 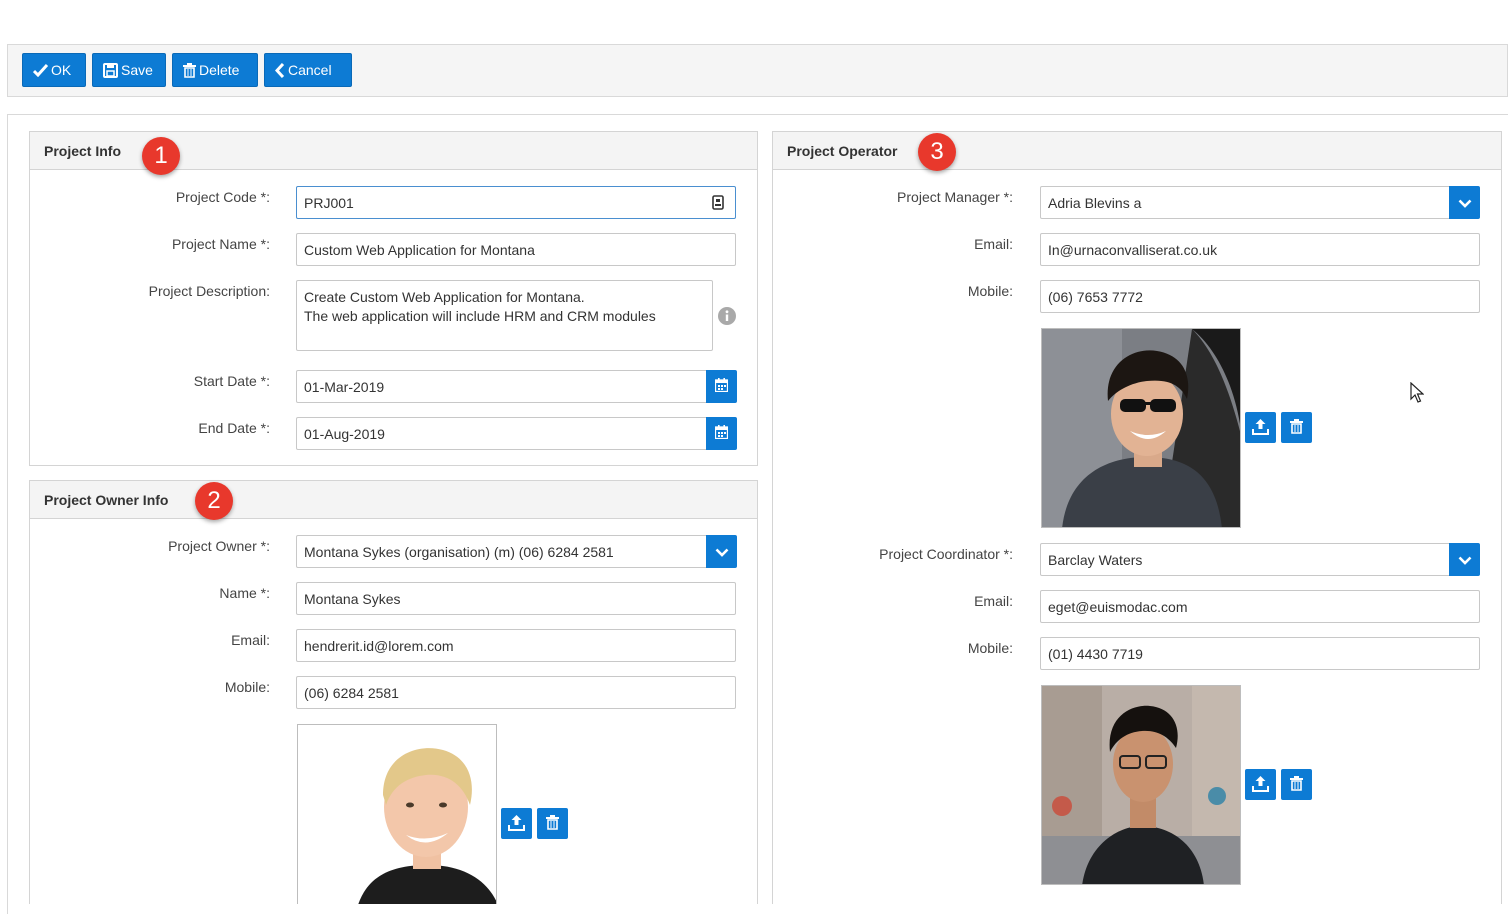 What do you see at coordinates (1118, 606) in the screenshot?
I see `coordinator-email-value: eget@euismodac.com` at bounding box center [1118, 606].